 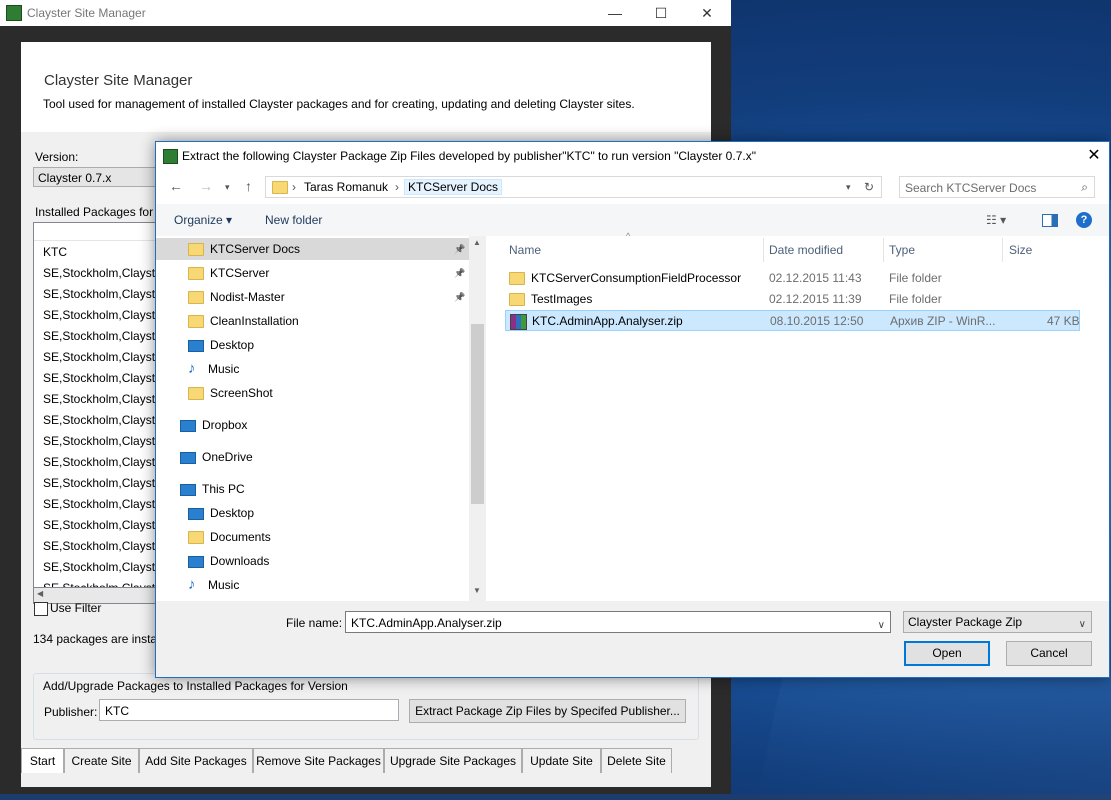 I want to click on file-type-dropdown-icon: ∨, so click(x=1082, y=625).